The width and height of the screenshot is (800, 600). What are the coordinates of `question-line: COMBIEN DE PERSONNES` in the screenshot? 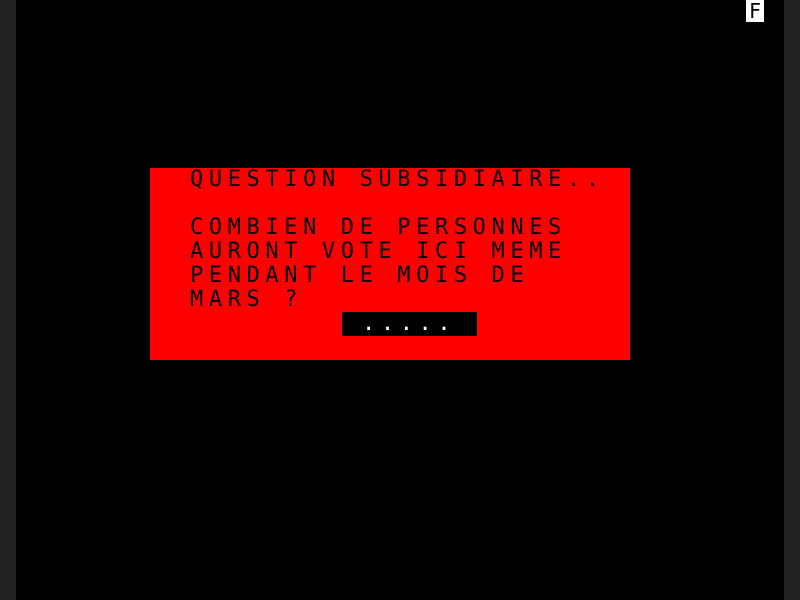 It's located at (378, 227).